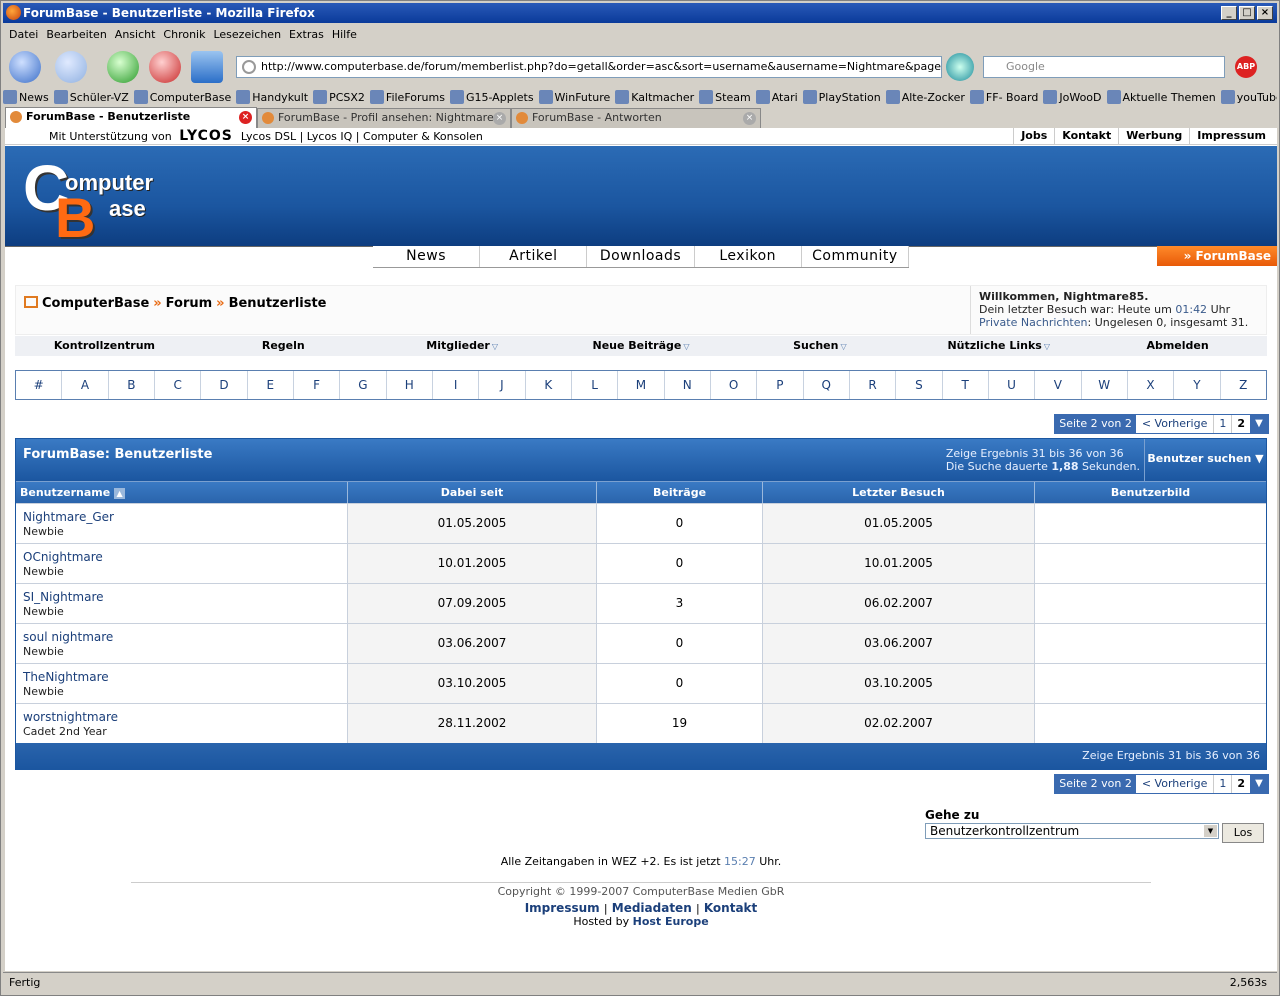 The height and width of the screenshot is (996, 1280). Describe the element at coordinates (272, 97) in the screenshot. I see `bookmark-item: Handykult` at that location.